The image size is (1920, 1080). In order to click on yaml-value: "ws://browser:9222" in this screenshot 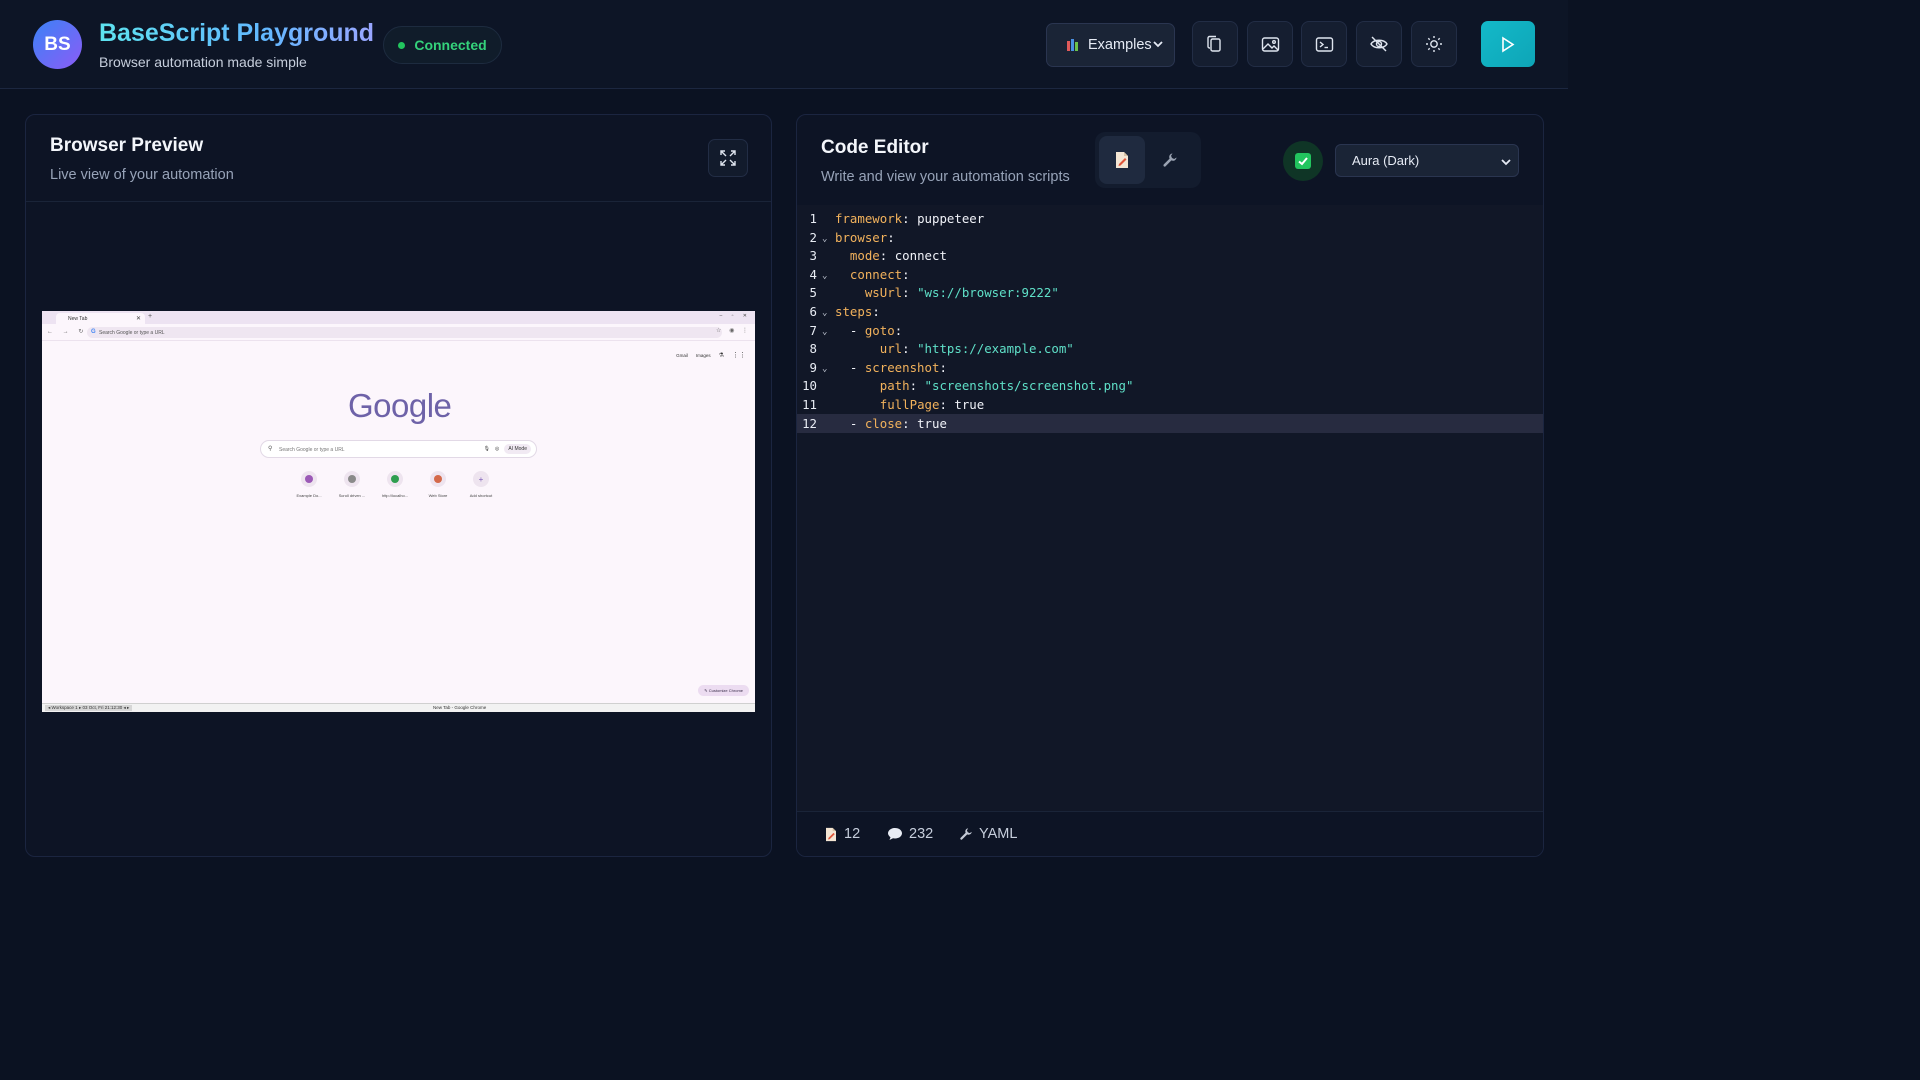, I will do `click(988, 293)`.